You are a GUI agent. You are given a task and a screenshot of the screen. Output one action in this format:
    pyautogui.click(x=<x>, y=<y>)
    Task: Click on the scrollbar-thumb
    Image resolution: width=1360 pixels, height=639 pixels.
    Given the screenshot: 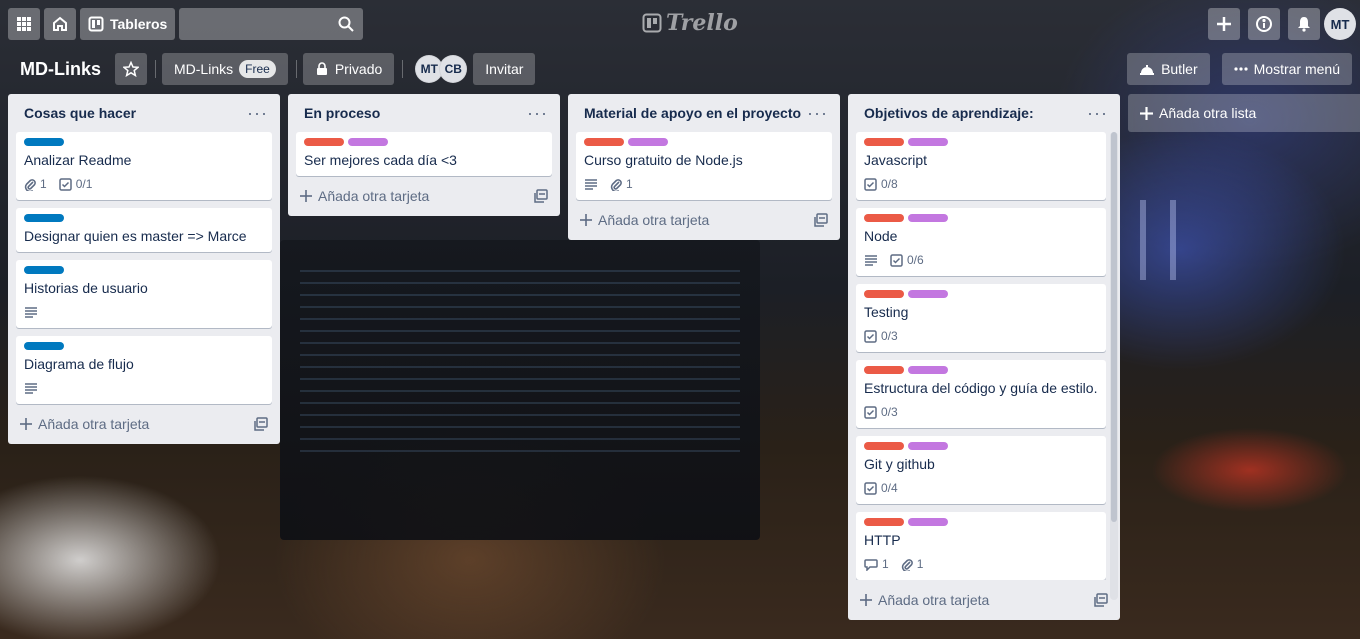 What is the action you would take?
    pyautogui.click(x=1114, y=327)
    